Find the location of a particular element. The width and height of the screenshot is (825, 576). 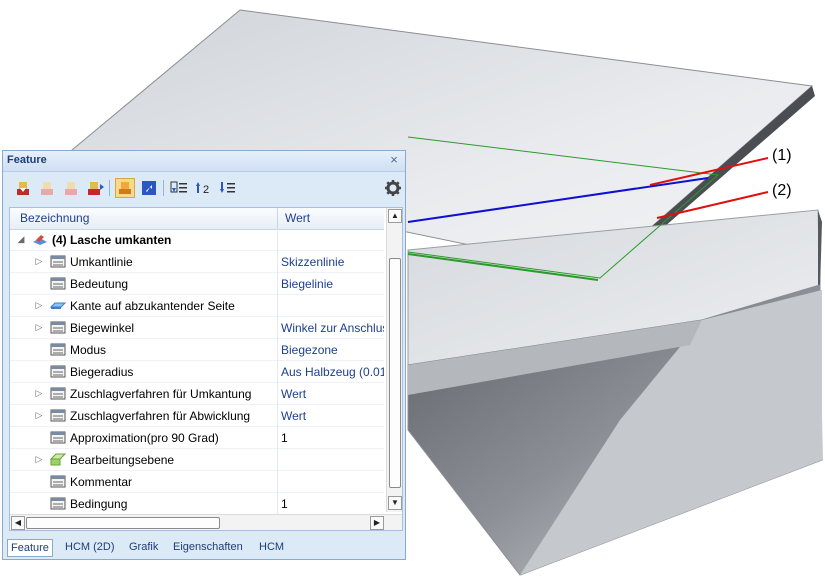

tab-hcm-2d: HCM (2D) is located at coordinates (90, 548).